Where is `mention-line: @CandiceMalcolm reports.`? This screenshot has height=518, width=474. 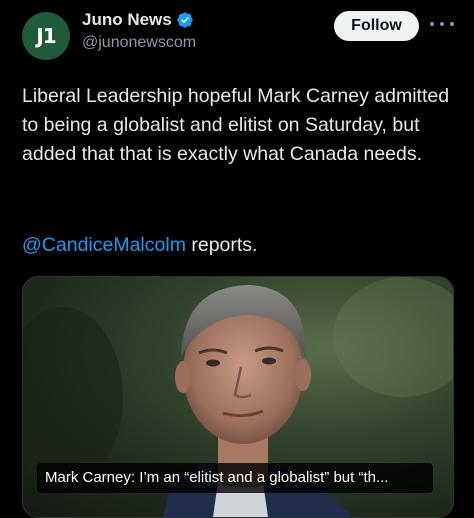 mention-line: @CandiceMalcolm reports. is located at coordinates (139, 245).